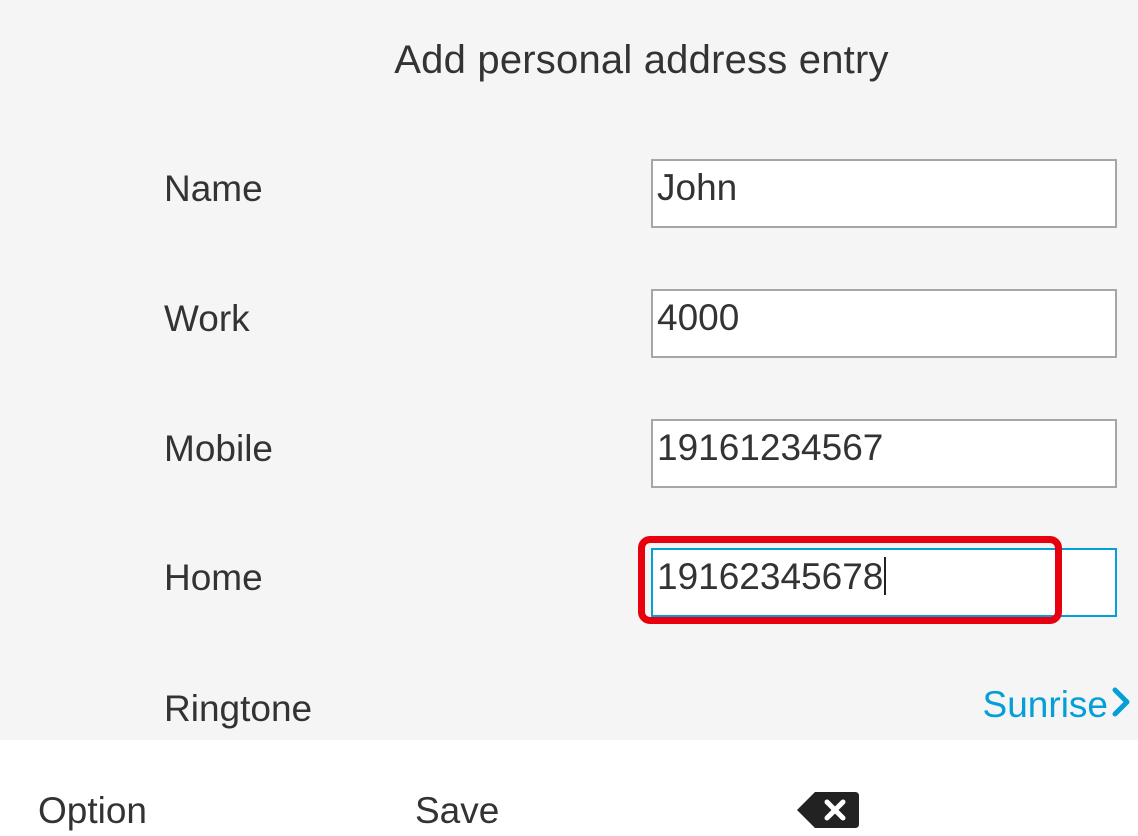 This screenshot has width=1138, height=836. What do you see at coordinates (1045, 704) in the screenshot?
I see `ringtone-value: Sunrise` at bounding box center [1045, 704].